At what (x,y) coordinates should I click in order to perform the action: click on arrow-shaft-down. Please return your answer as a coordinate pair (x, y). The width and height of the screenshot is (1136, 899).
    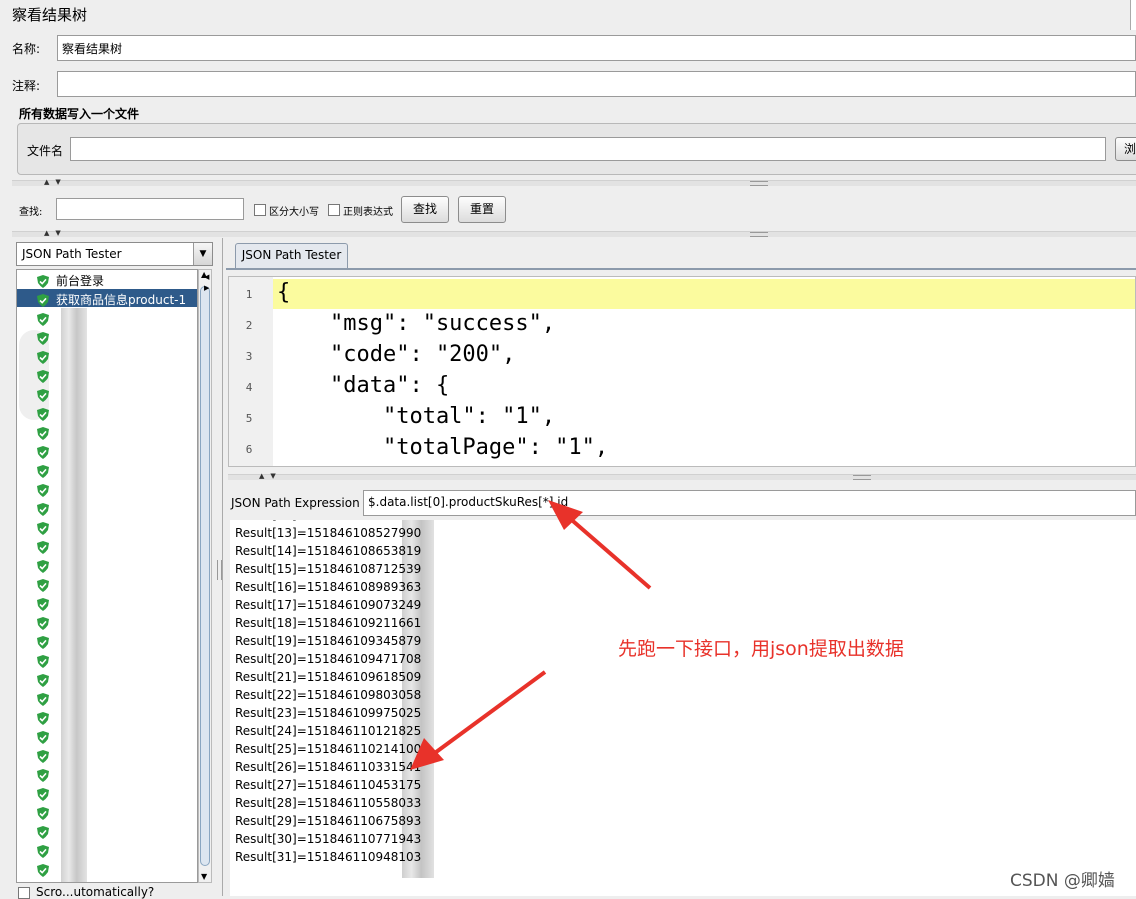
    Looking at the image, I should click on (486, 715).